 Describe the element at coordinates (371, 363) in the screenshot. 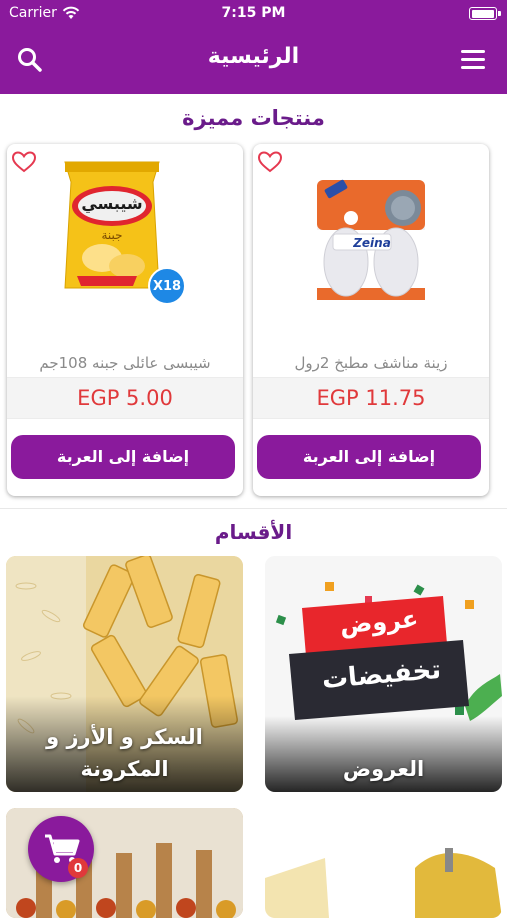

I see `product-name: زينة مناشف مطبخ 2رول` at that location.